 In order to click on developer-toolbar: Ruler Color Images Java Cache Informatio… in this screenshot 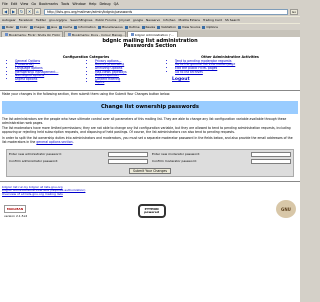, I will do `click(150, 26)`.